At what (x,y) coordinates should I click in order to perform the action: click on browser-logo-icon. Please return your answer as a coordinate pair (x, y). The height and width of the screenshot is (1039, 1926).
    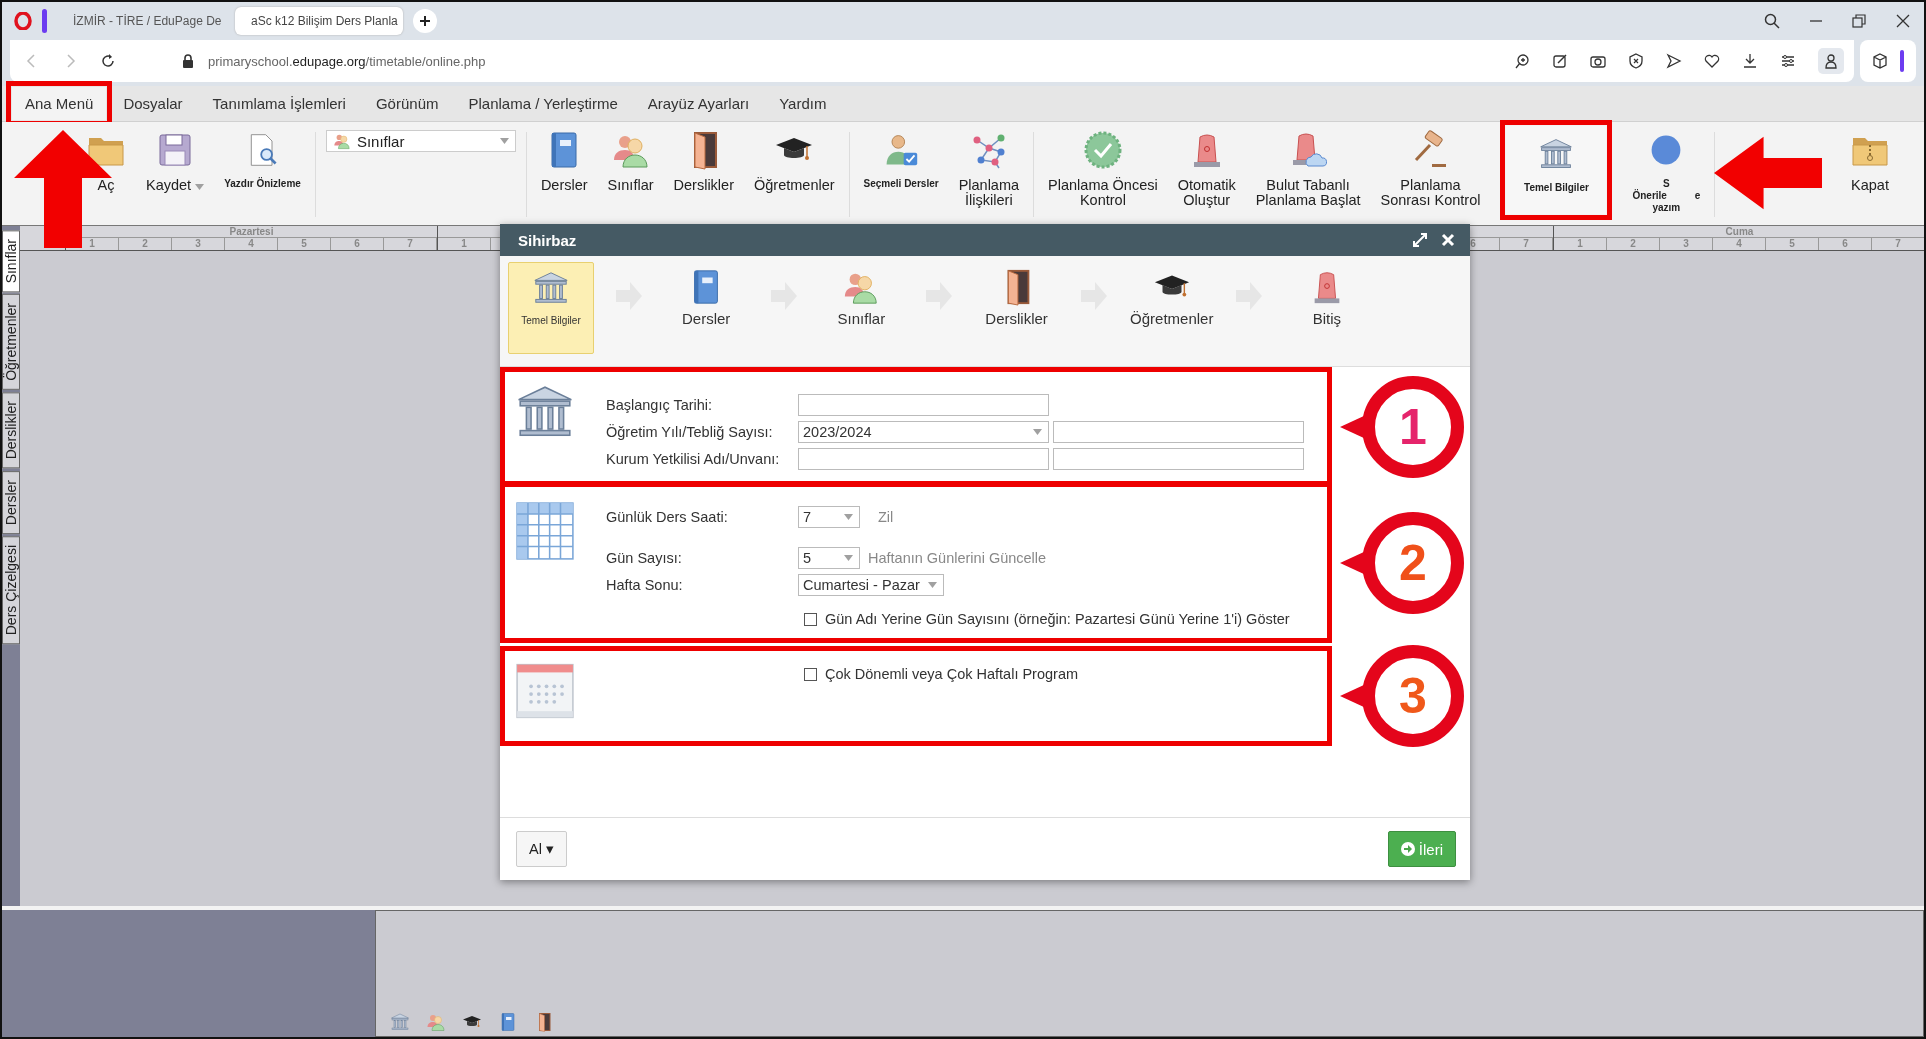
    Looking at the image, I should click on (23, 21).